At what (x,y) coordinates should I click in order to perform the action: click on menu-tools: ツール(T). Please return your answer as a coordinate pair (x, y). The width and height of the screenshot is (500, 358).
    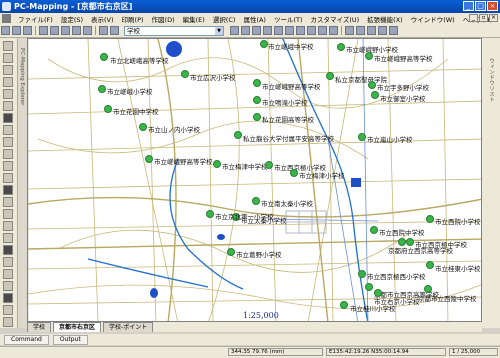
    Looking at the image, I should click on (288, 19).